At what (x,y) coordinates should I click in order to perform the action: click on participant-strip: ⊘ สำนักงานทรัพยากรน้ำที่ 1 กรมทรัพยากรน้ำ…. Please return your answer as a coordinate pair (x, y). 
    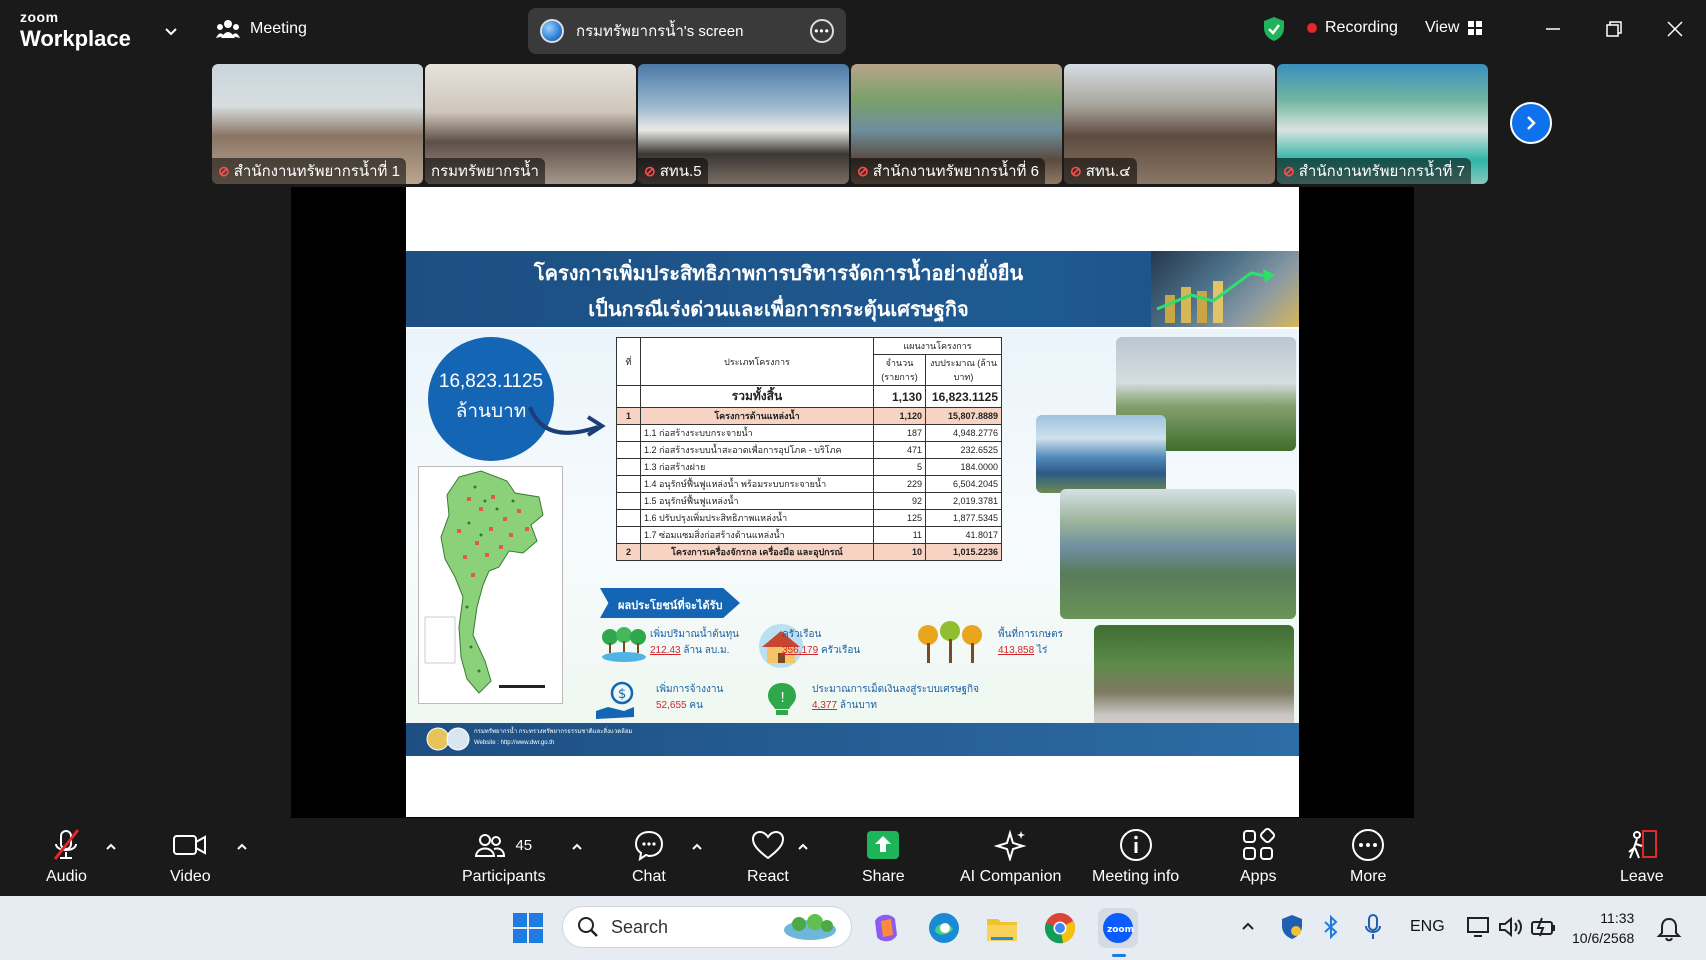
    Looking at the image, I should click on (850, 124).